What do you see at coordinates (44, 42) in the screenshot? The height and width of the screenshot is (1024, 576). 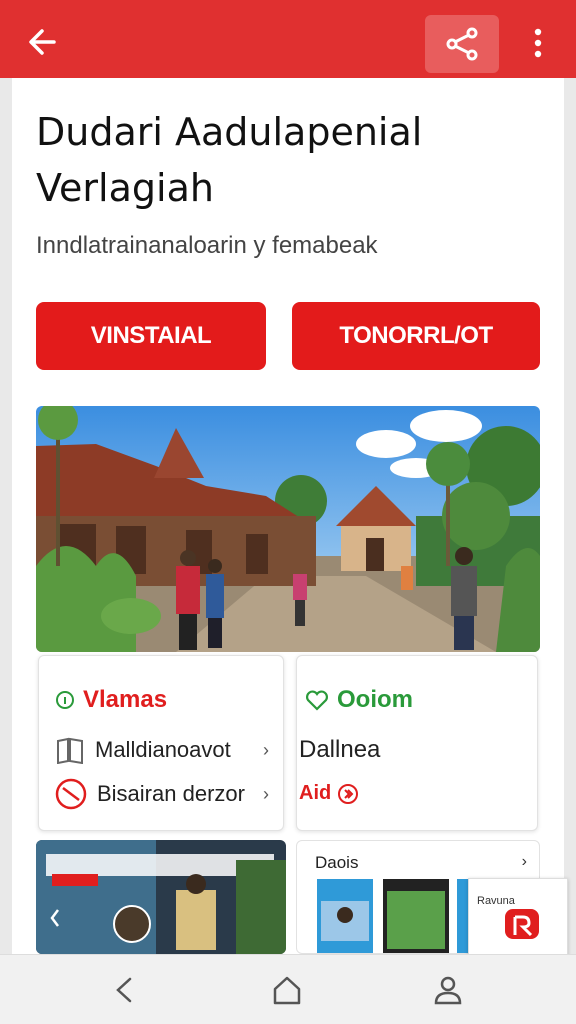 I see `arrow-left-icon` at bounding box center [44, 42].